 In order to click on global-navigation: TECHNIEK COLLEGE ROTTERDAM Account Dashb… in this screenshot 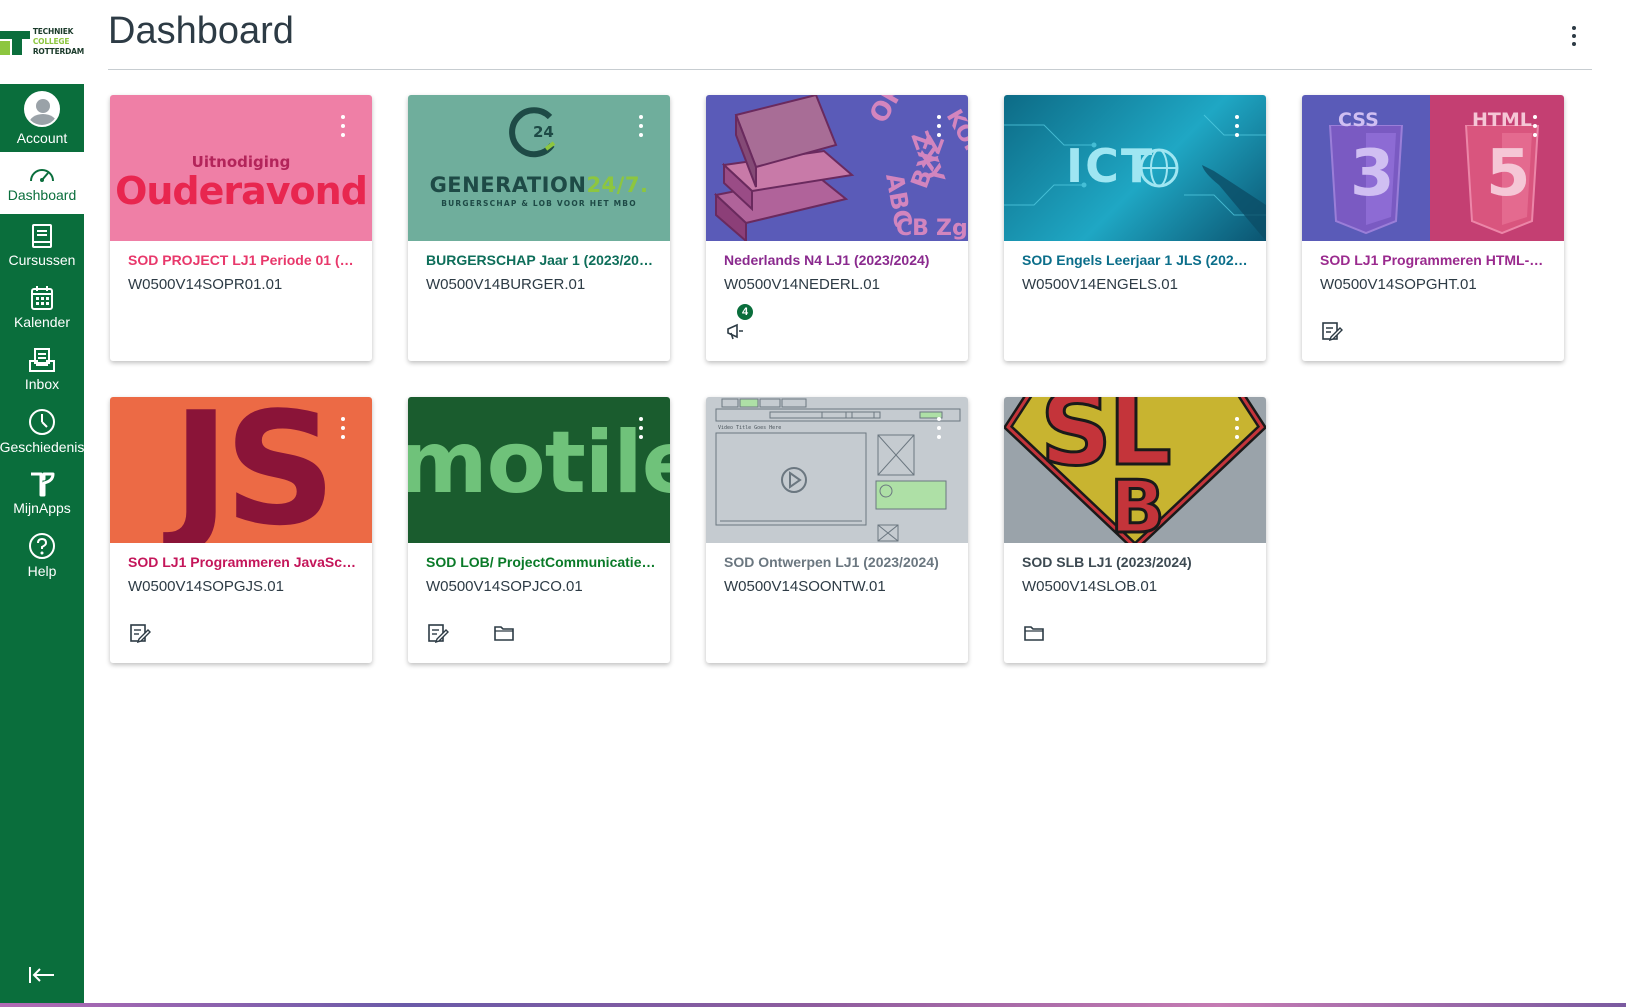, I will do `click(42, 503)`.